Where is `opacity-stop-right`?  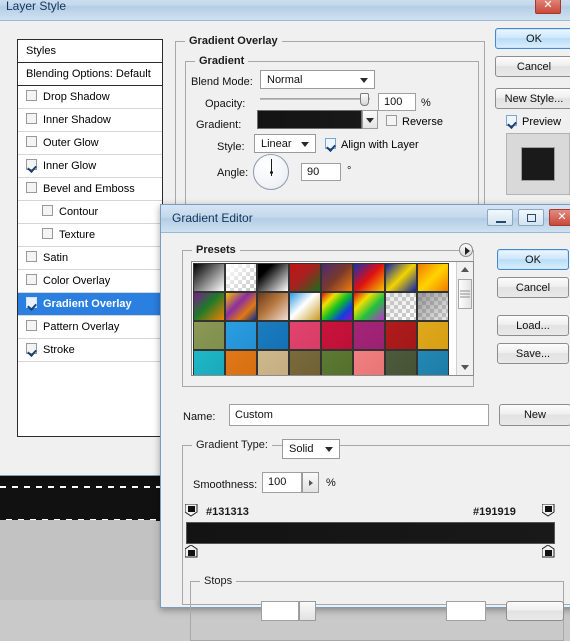 opacity-stop-right is located at coordinates (548, 510).